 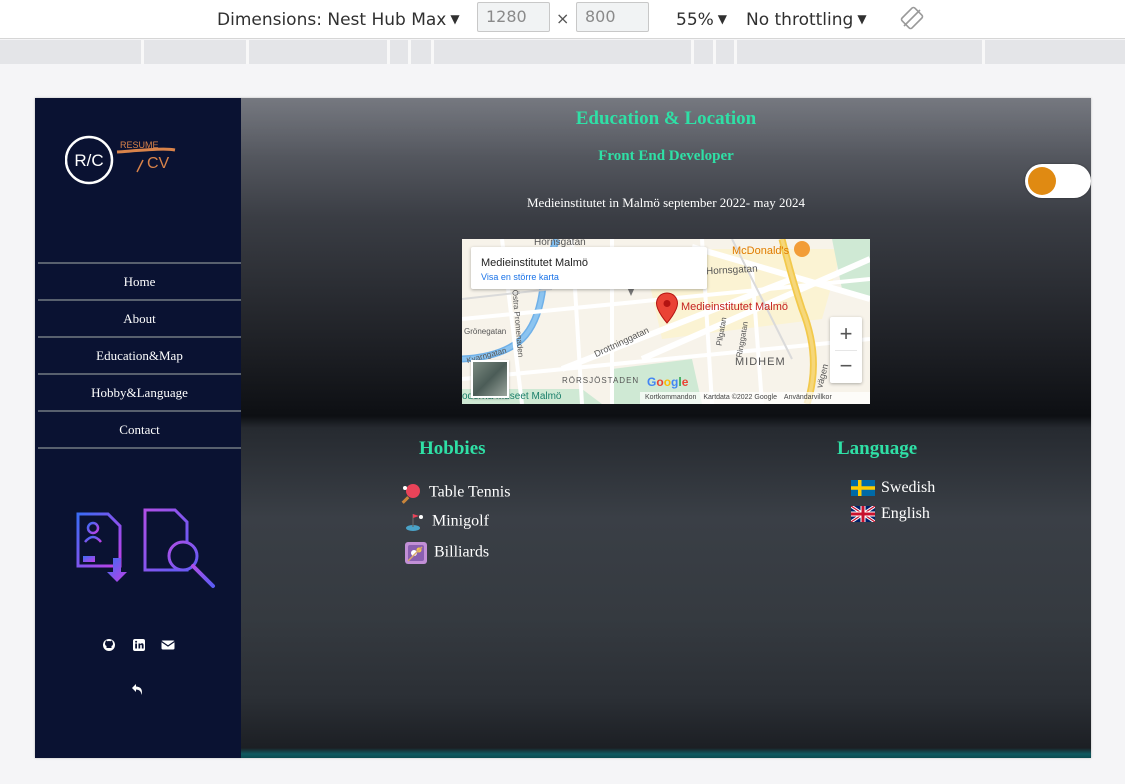 I want to click on hobby-label: Minigolf, so click(x=460, y=521).